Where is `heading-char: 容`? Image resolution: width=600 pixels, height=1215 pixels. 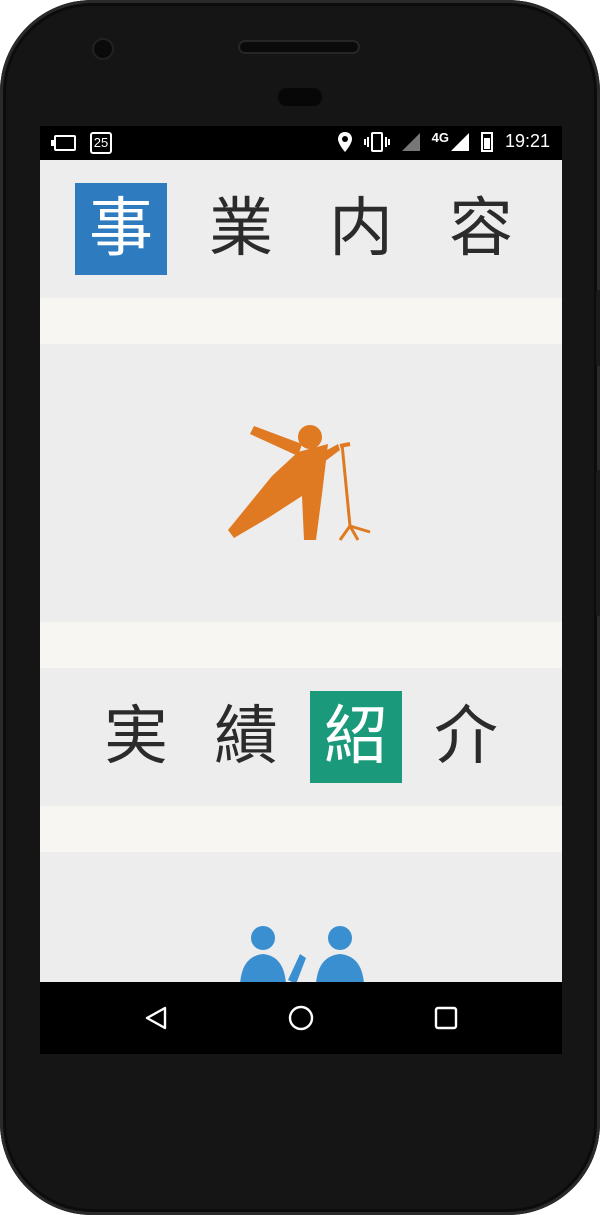
heading-char: 容 is located at coordinates (481, 229).